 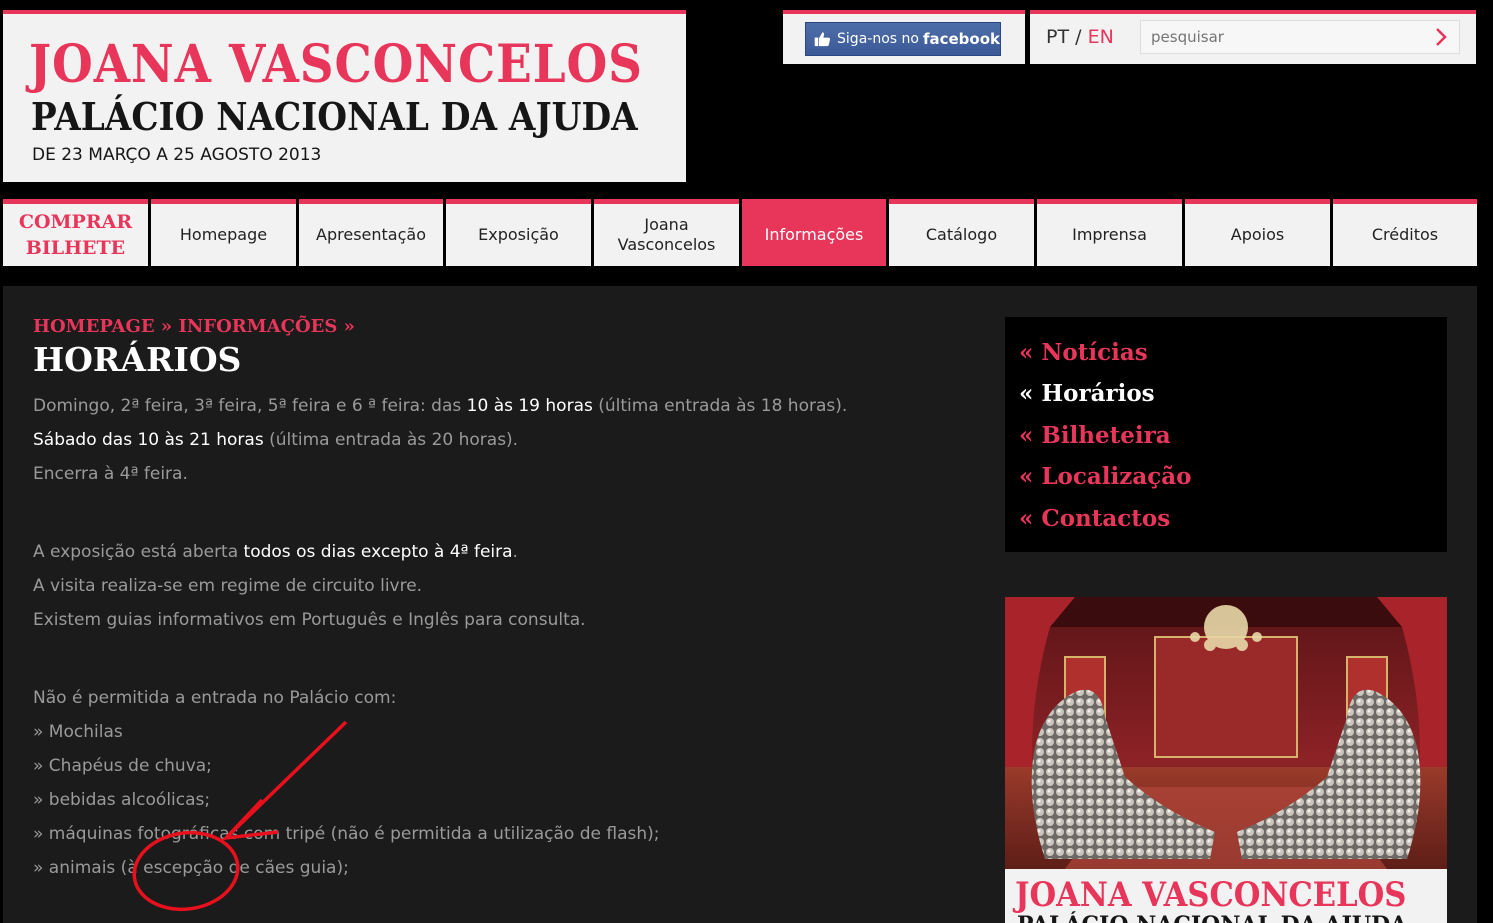 I want to click on sidebar-item-localizacao: « Localização, so click(x=1105, y=476).